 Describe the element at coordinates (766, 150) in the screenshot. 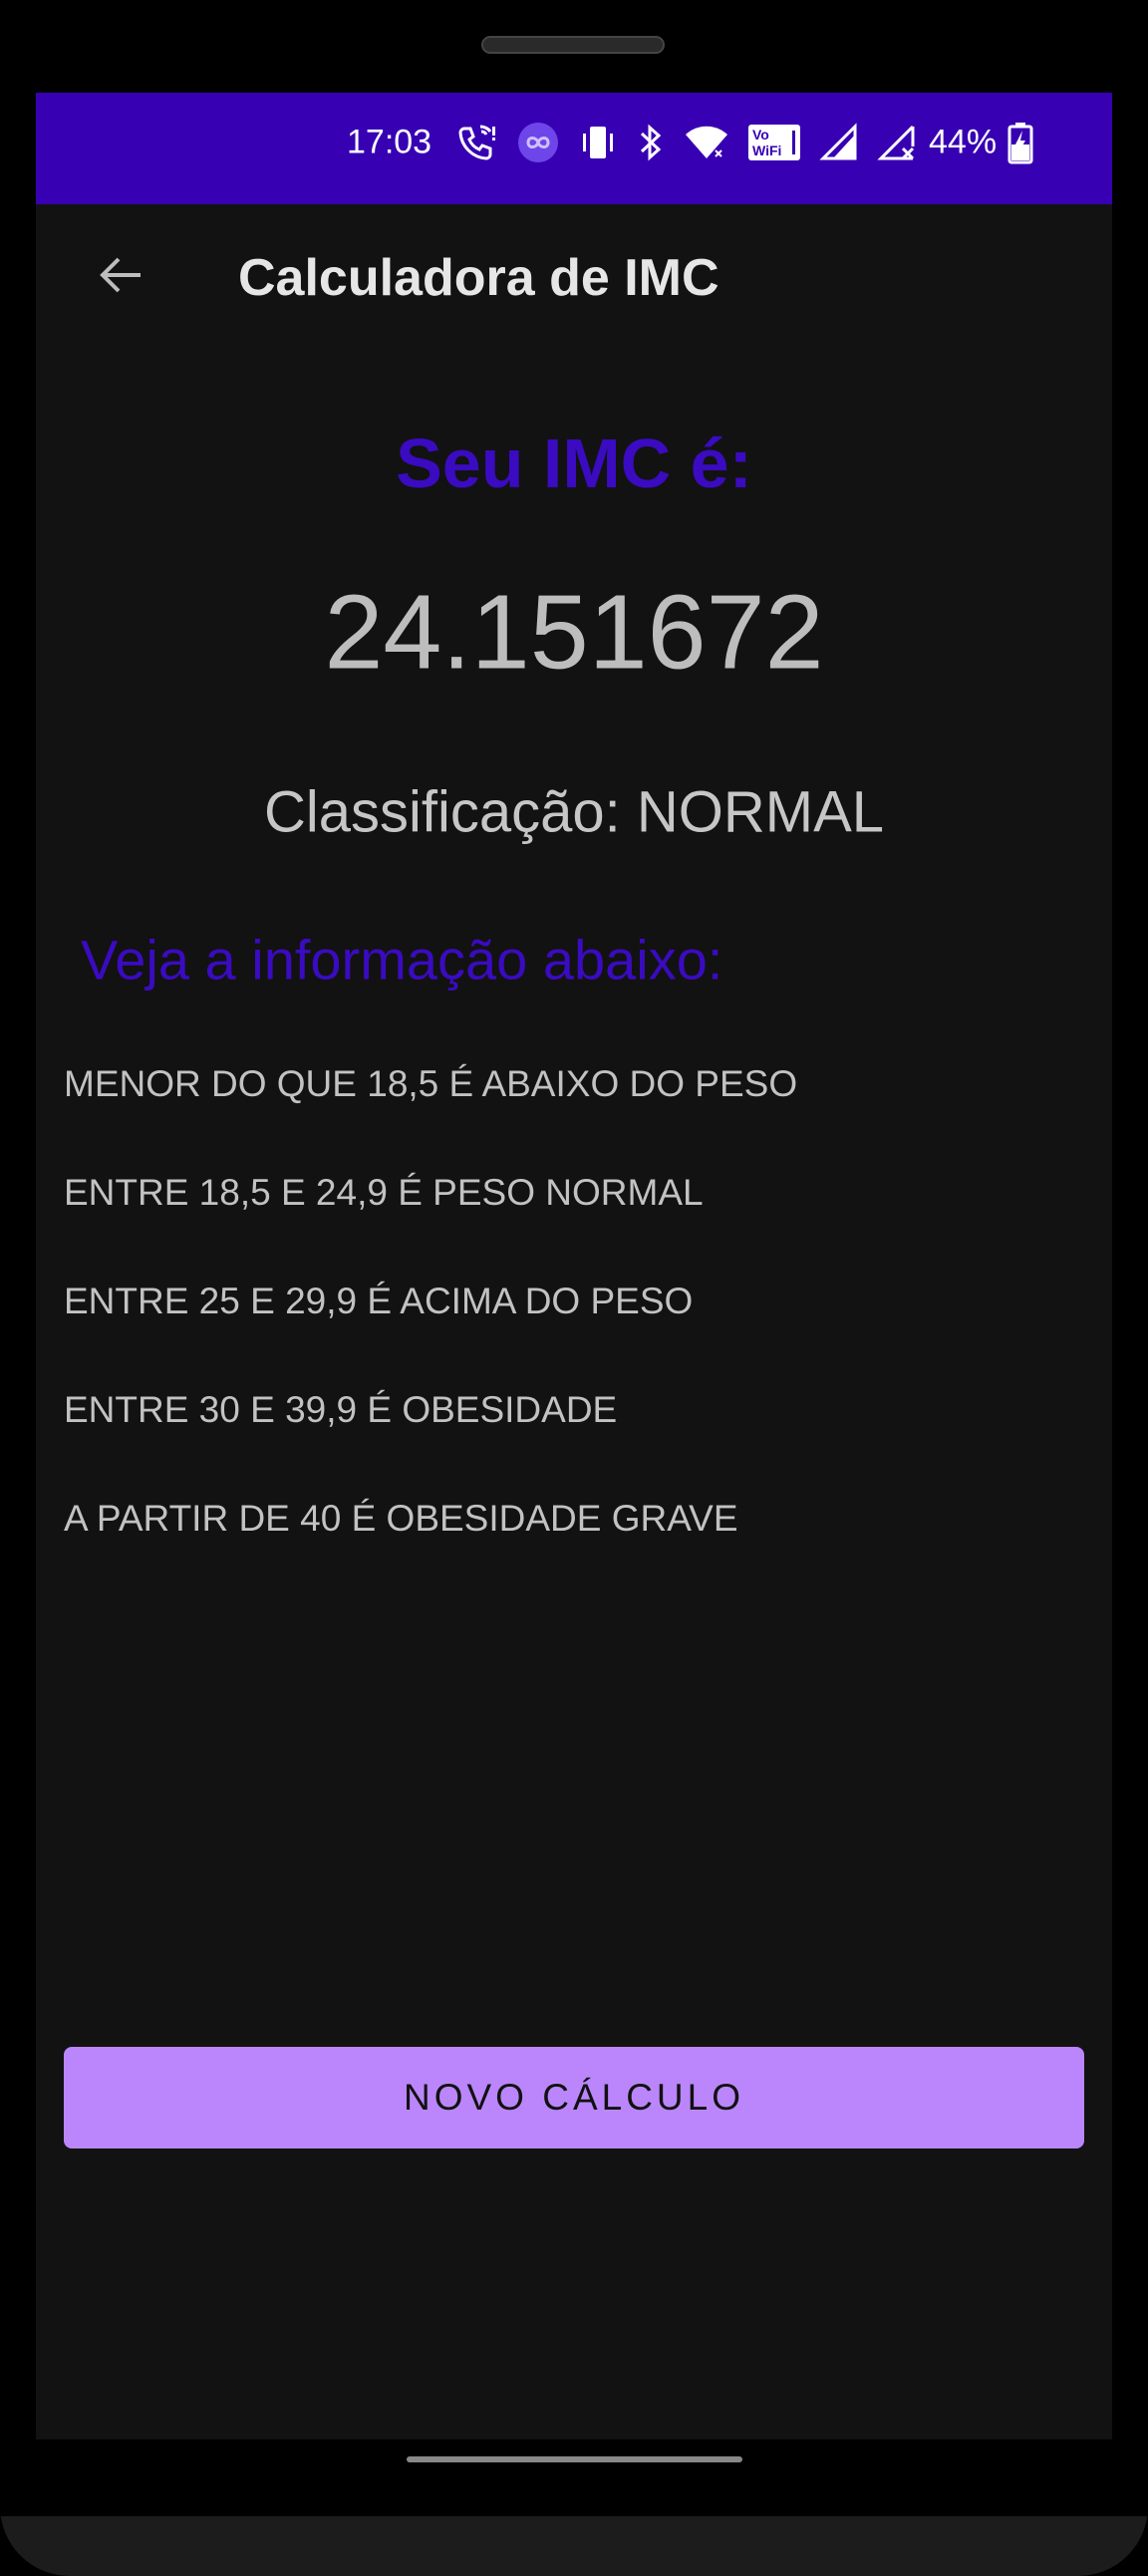

I see `vowifi-label-bottom: WiFi` at that location.